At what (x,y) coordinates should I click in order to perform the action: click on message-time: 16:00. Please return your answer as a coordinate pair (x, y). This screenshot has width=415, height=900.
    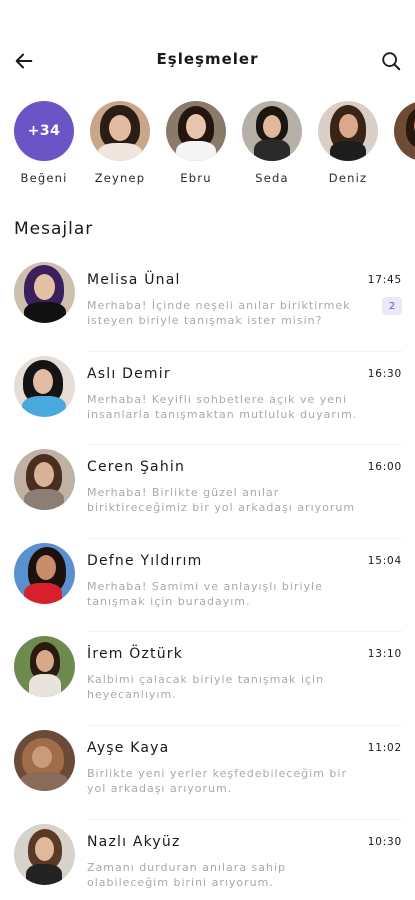
    Looking at the image, I should click on (384, 467).